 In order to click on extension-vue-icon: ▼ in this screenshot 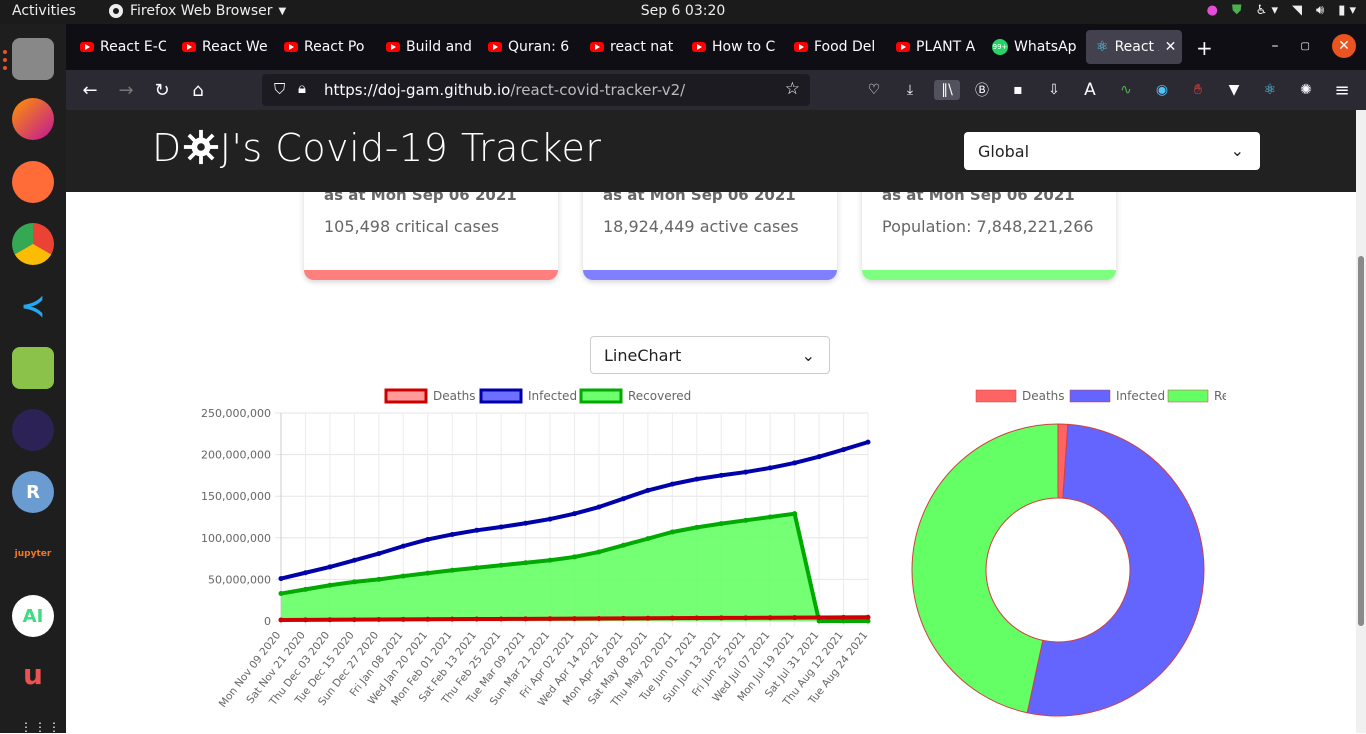, I will do `click(1234, 90)`.